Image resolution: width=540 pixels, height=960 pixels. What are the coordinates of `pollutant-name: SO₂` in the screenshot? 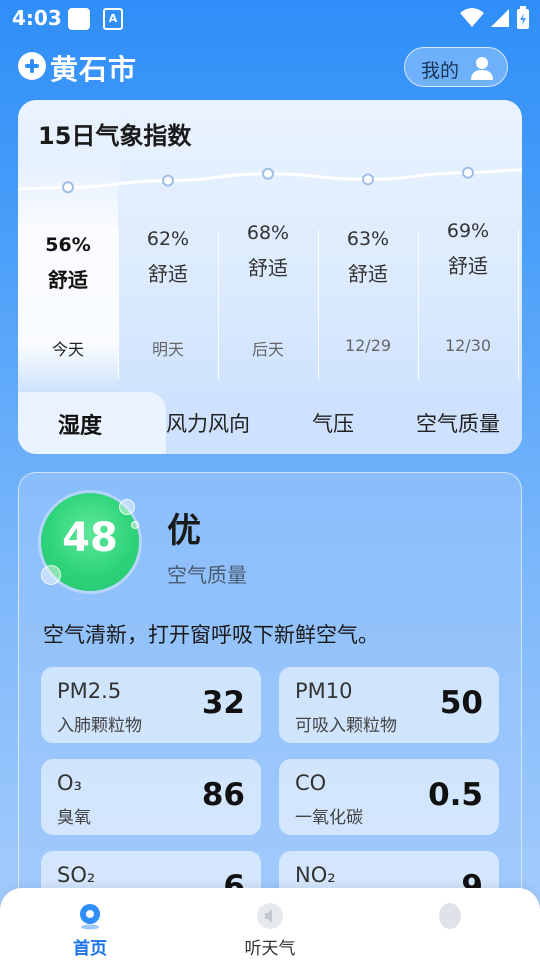 It's located at (76, 875).